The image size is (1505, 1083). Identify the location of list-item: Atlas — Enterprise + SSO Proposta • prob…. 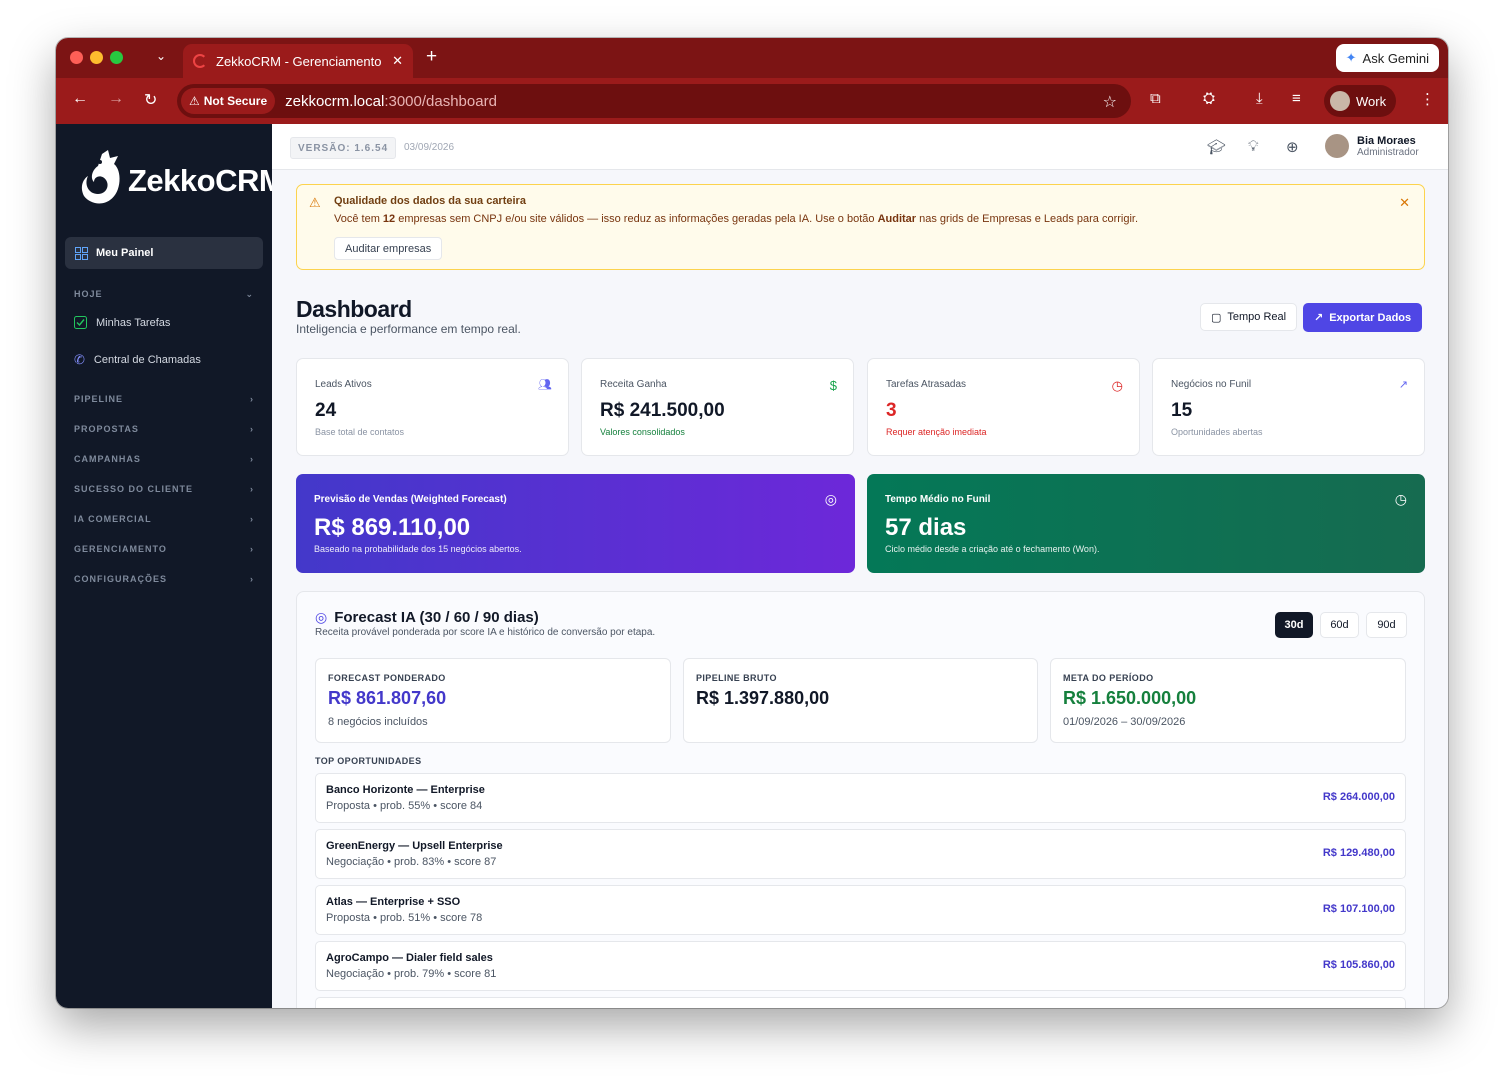
(860, 910).